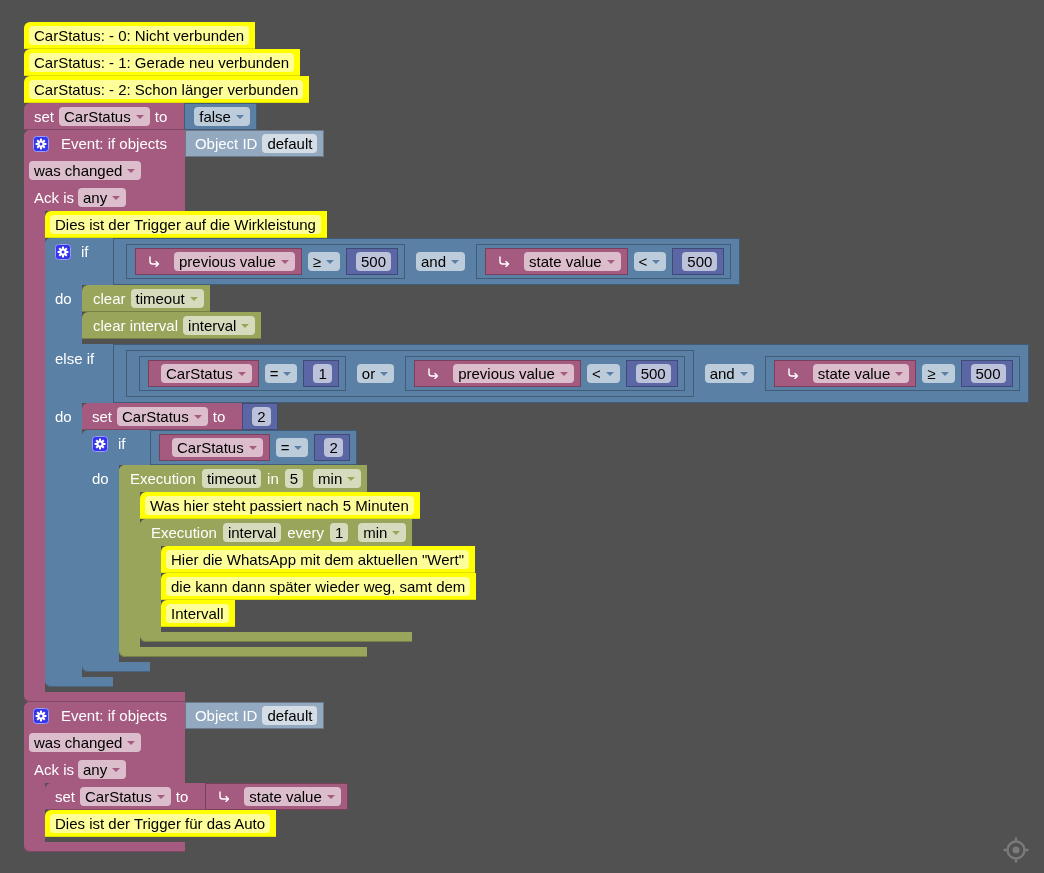  What do you see at coordinates (162, 62) in the screenshot?
I see `comment-field: CarStatus: - 1: Gerade neu verbunden` at bounding box center [162, 62].